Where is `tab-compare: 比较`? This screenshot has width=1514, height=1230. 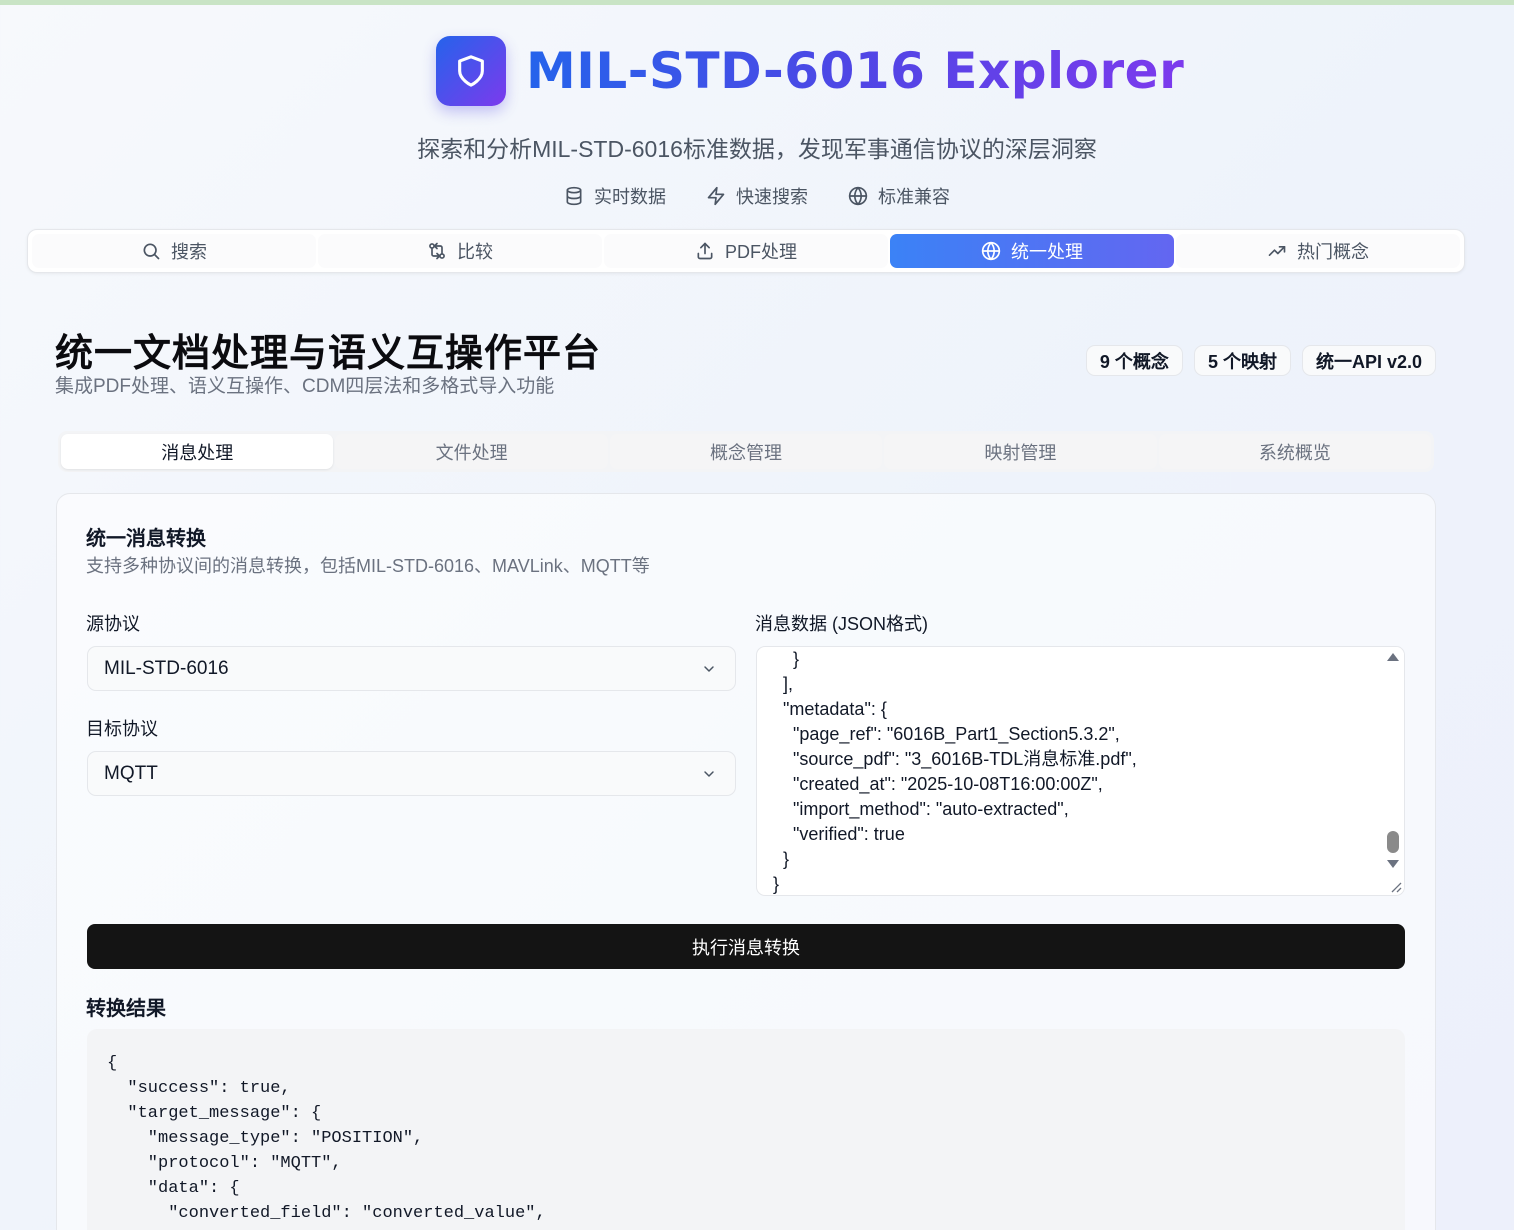 tab-compare: 比较 is located at coordinates (460, 251).